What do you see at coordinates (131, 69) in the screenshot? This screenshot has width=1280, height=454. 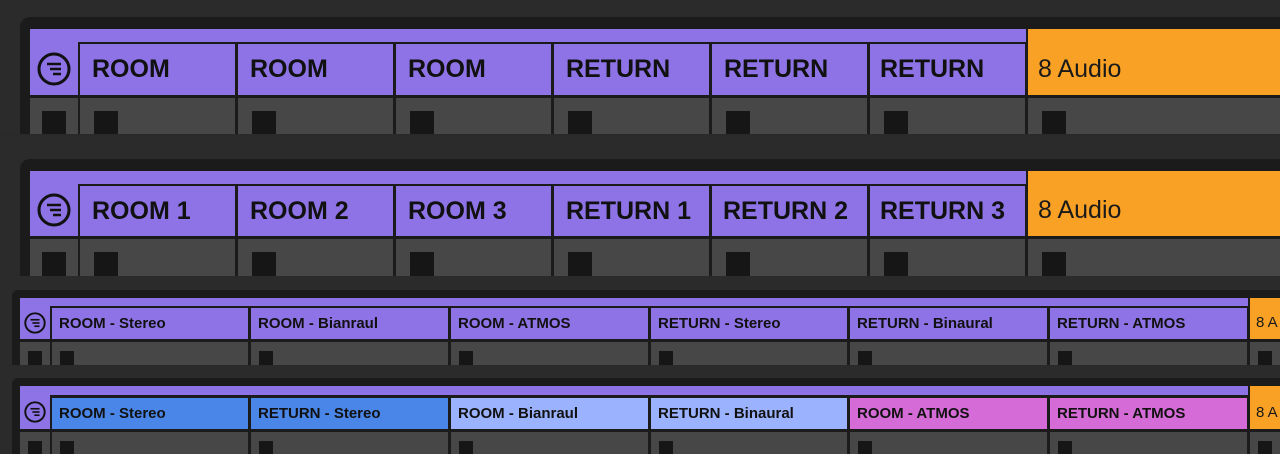 I see `track-name: ROOM` at bounding box center [131, 69].